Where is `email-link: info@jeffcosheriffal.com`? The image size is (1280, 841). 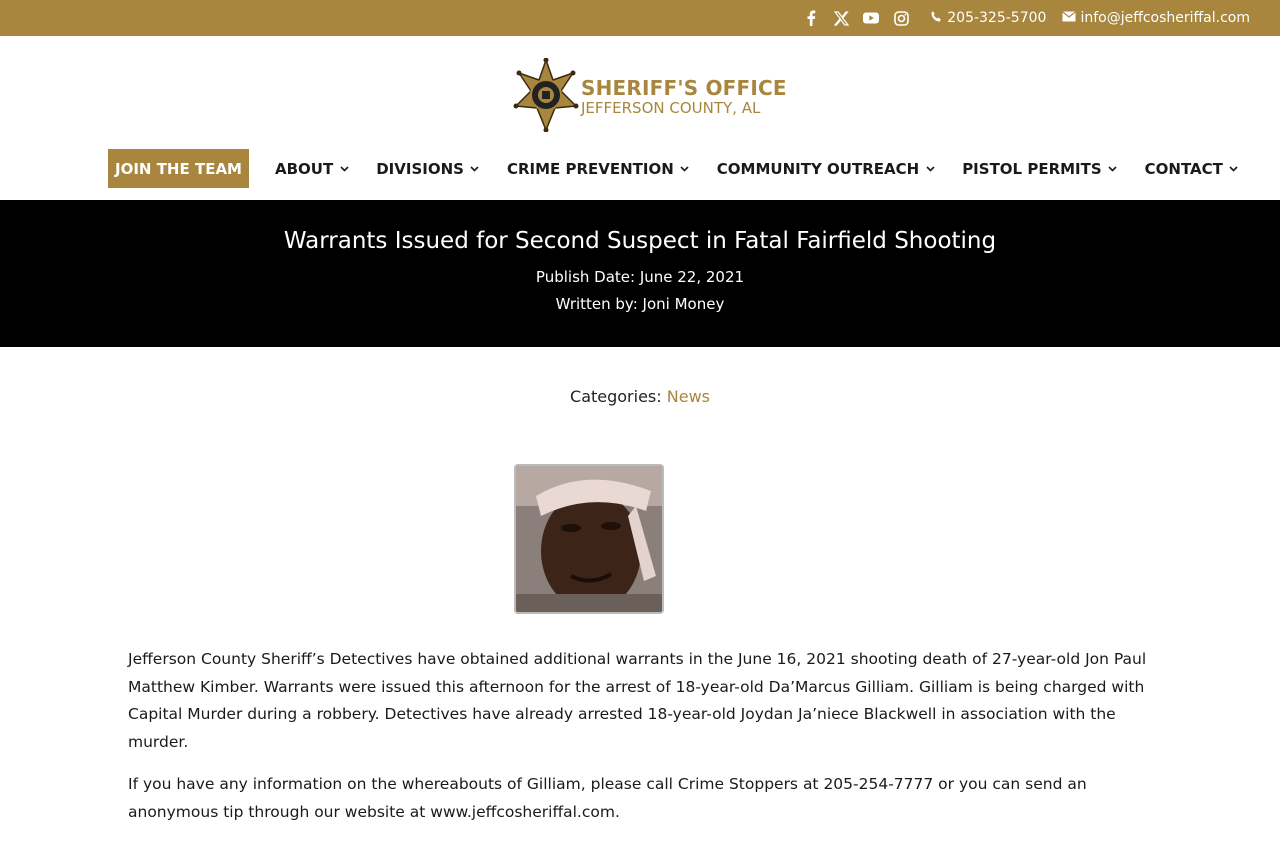 email-link: info@jeffcosheriffal.com is located at coordinates (1156, 18).